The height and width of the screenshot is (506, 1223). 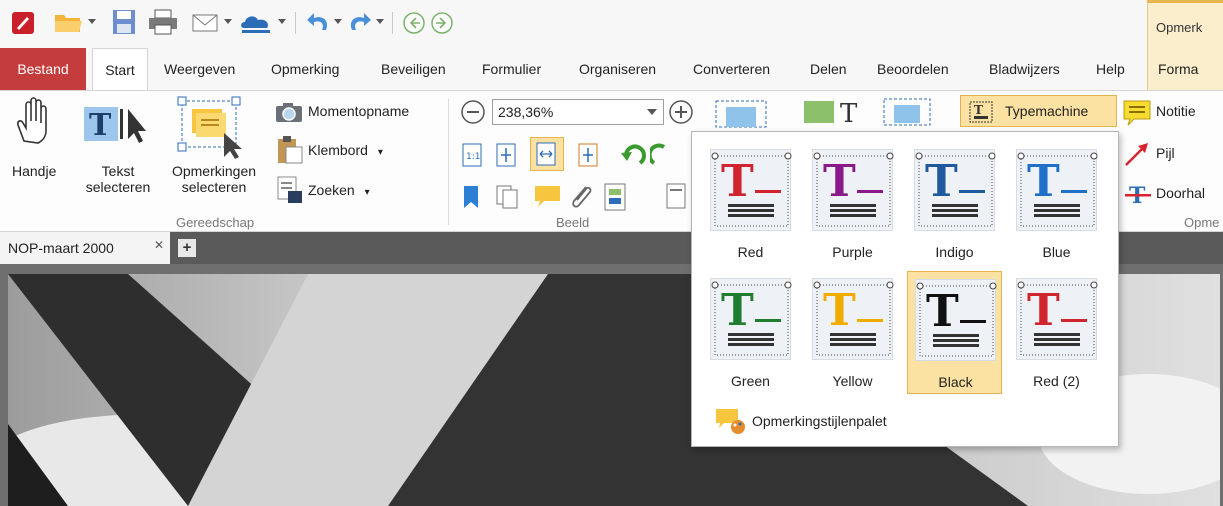 I want to click on style-tile-label: Black, so click(x=955, y=382).